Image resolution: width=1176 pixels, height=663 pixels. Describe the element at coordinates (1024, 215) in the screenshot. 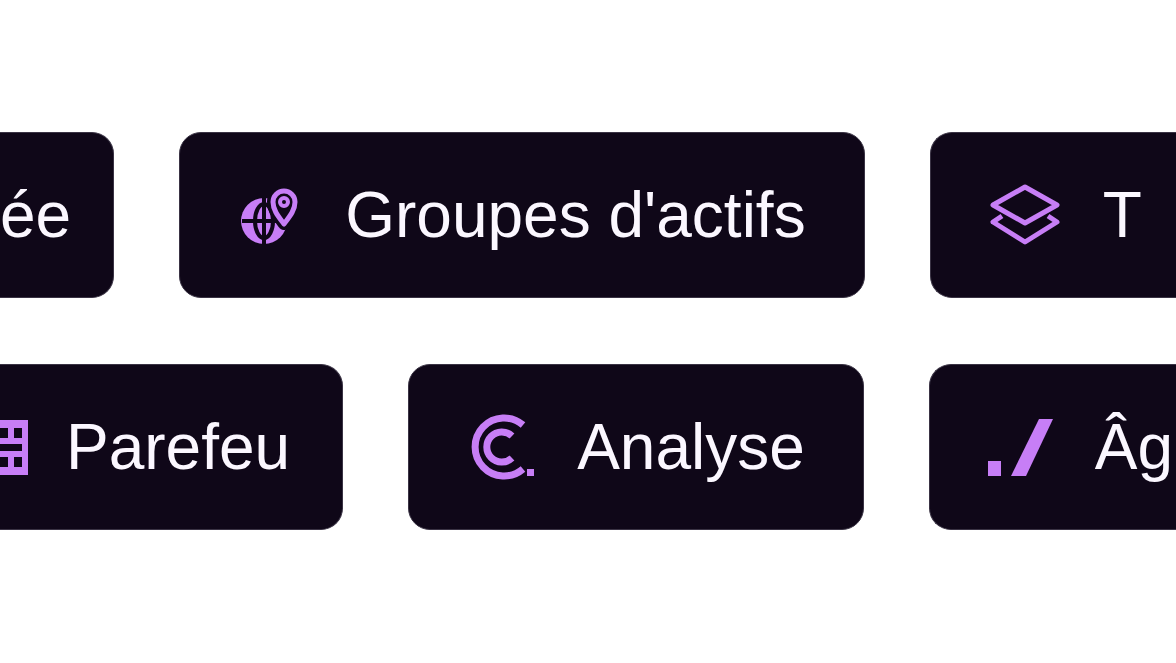

I see `layers-icon` at that location.